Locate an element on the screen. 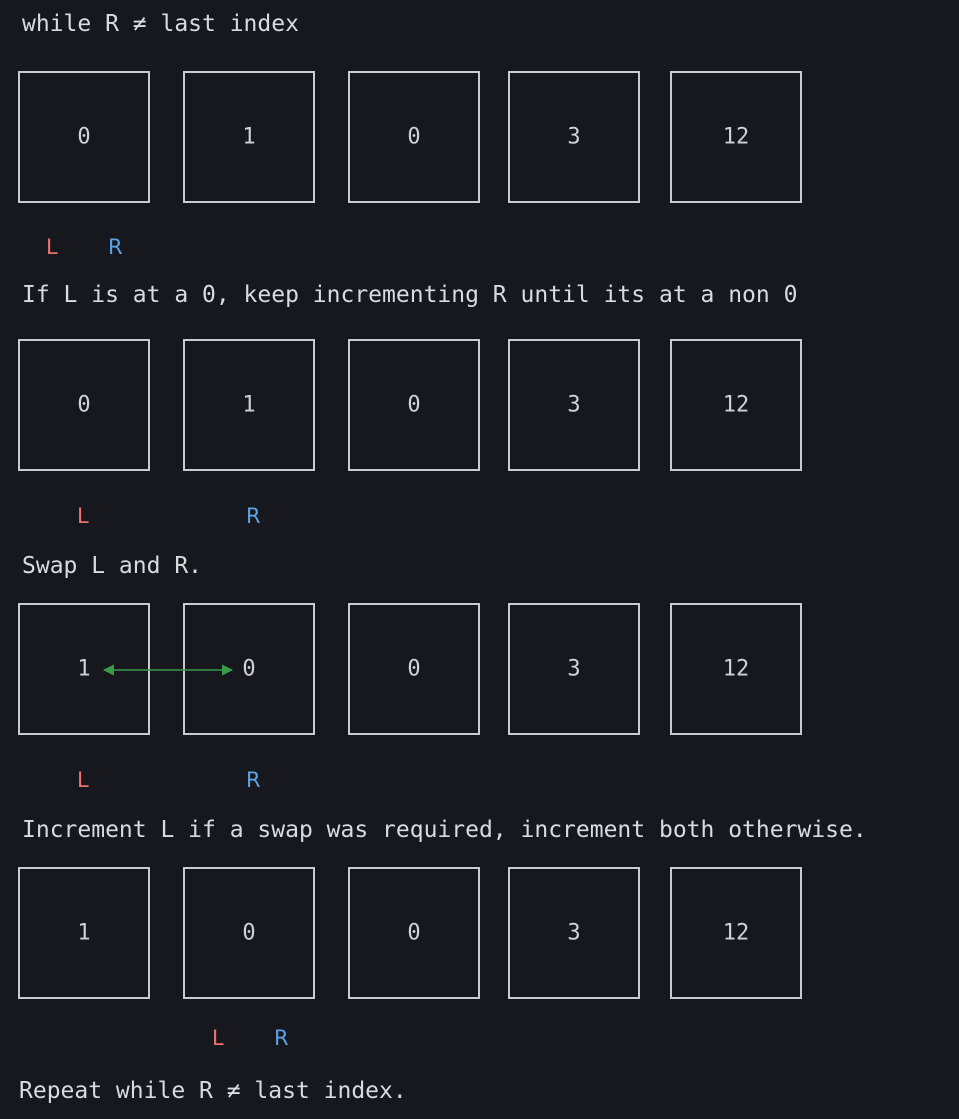  array-cell: 12 is located at coordinates (736, 933).